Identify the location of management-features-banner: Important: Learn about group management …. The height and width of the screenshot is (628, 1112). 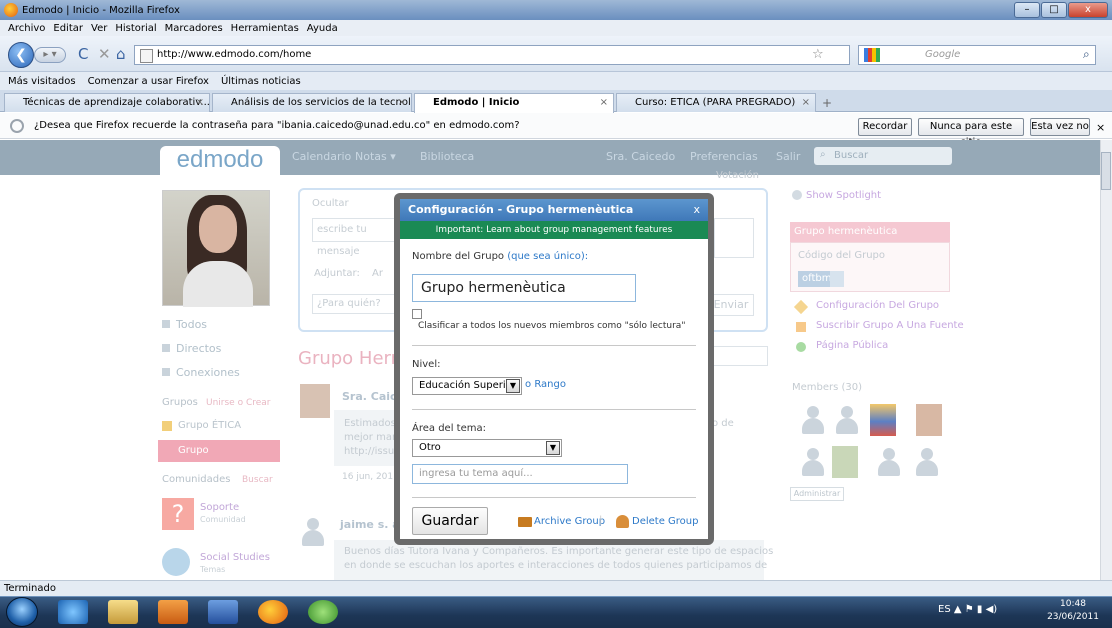
(554, 230).